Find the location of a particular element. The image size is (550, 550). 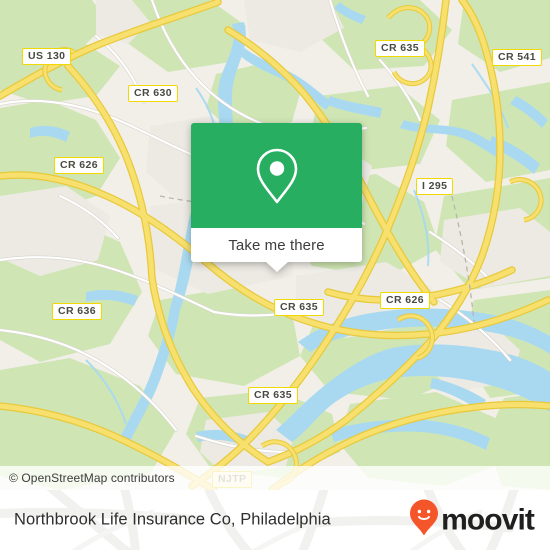

moovit-smiley-pin-icon is located at coordinates (424, 520).